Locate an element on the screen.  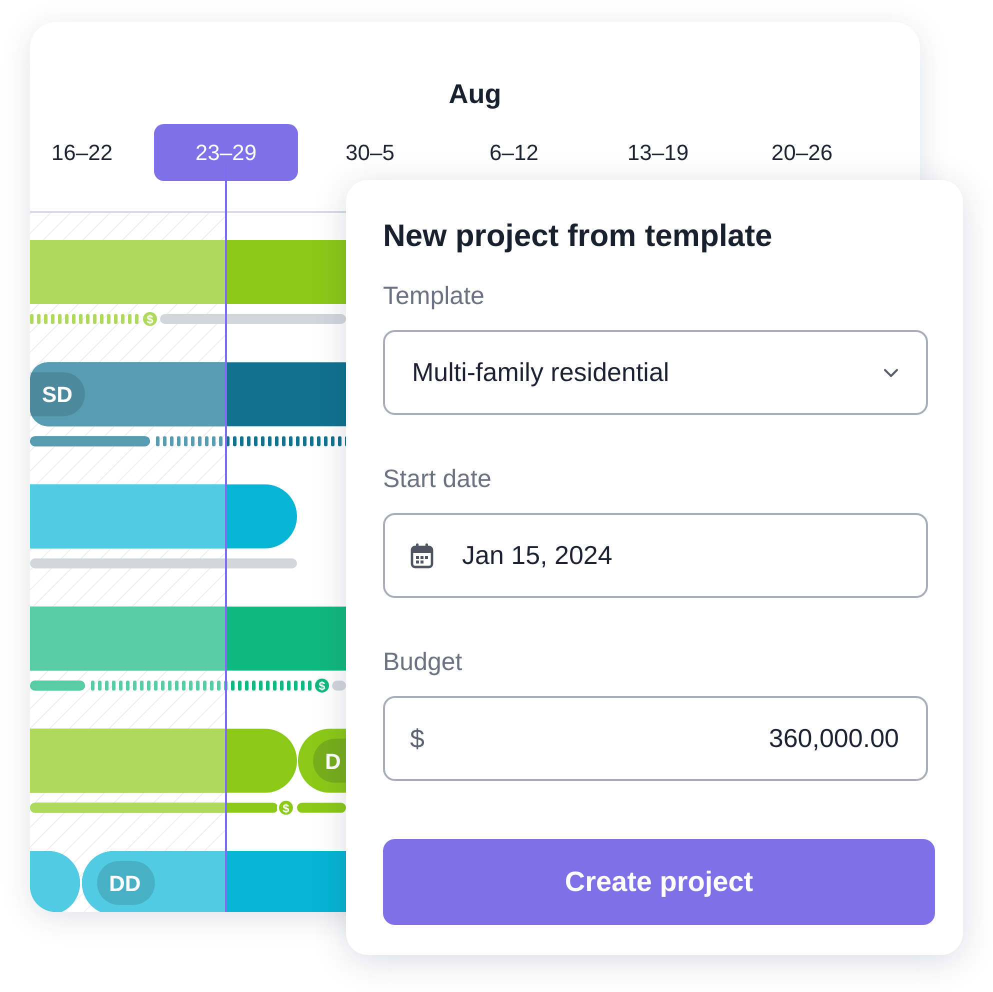
chevron-down-icon is located at coordinates (891, 373).